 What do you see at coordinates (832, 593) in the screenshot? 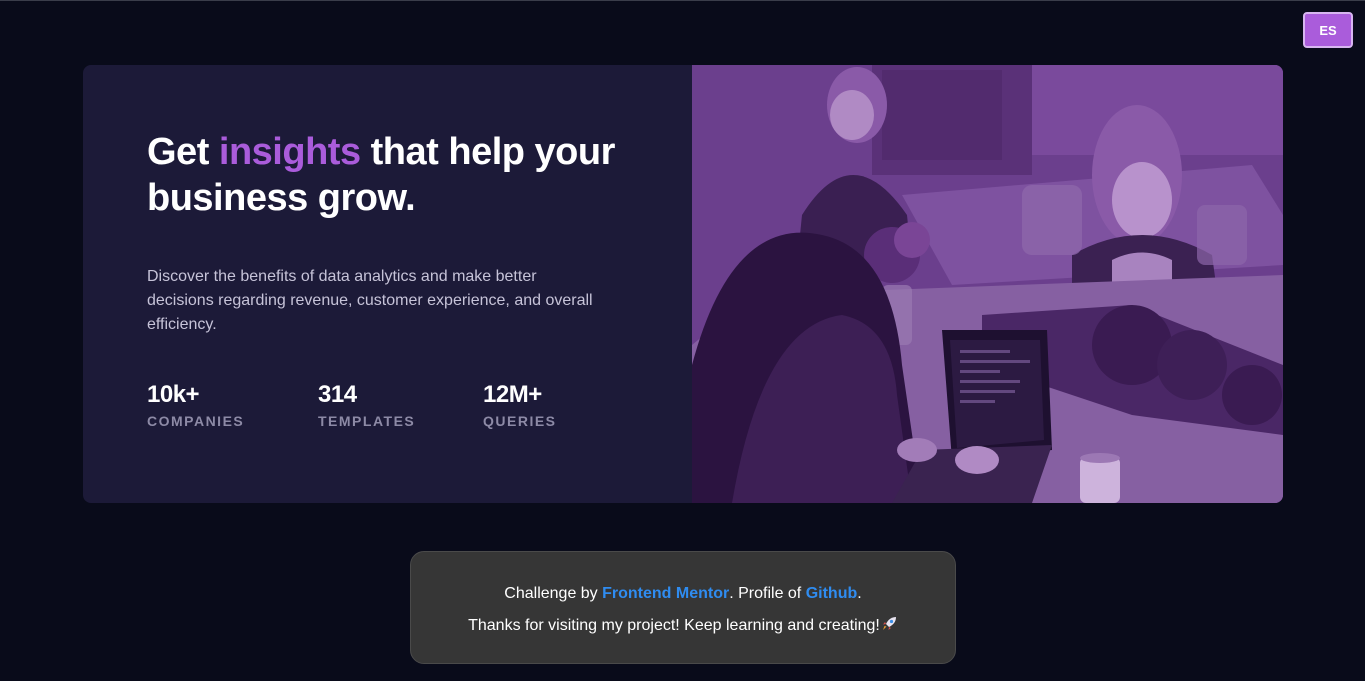
I see `github-link: Github` at bounding box center [832, 593].